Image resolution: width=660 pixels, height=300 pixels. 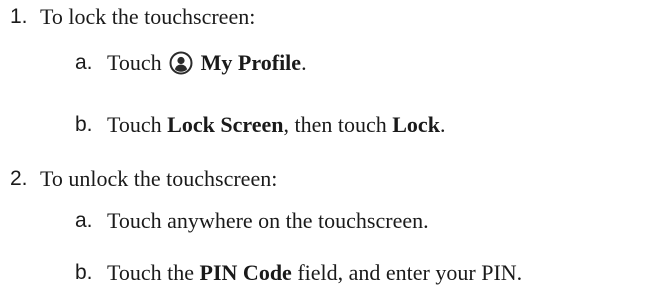 I want to click on step-1b-bold-1: Lock Screen, so click(x=225, y=124).